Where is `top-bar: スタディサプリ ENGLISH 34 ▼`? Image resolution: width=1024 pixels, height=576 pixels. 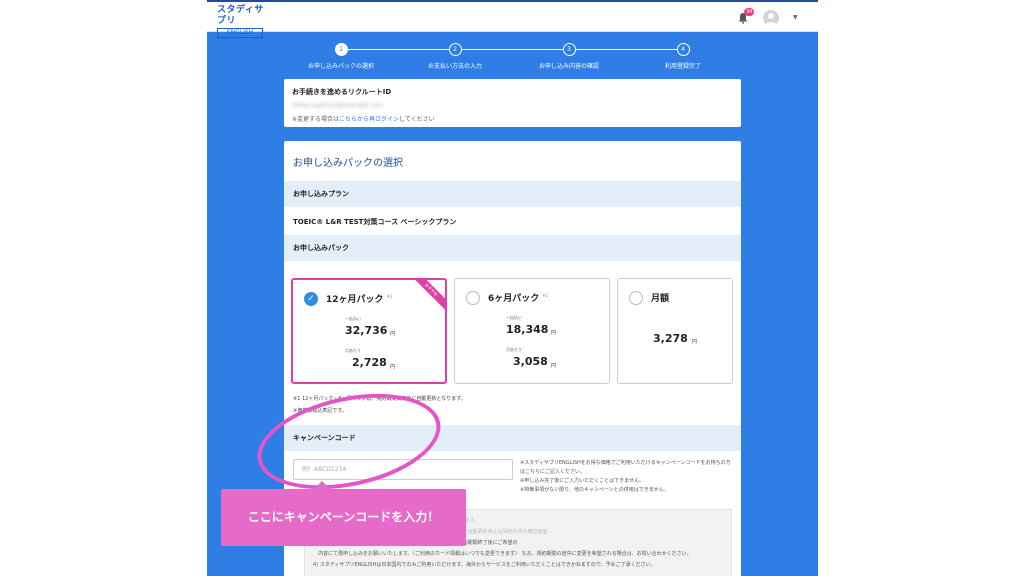
top-bar: スタディサプリ ENGLISH 34 ▼ is located at coordinates (512, 19).